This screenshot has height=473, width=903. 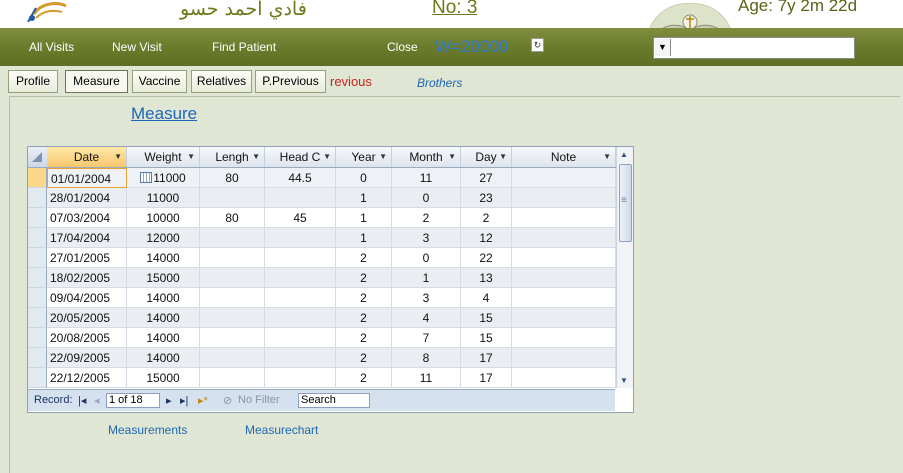 What do you see at coordinates (486, 178) in the screenshot?
I see `cell-day: 27` at bounding box center [486, 178].